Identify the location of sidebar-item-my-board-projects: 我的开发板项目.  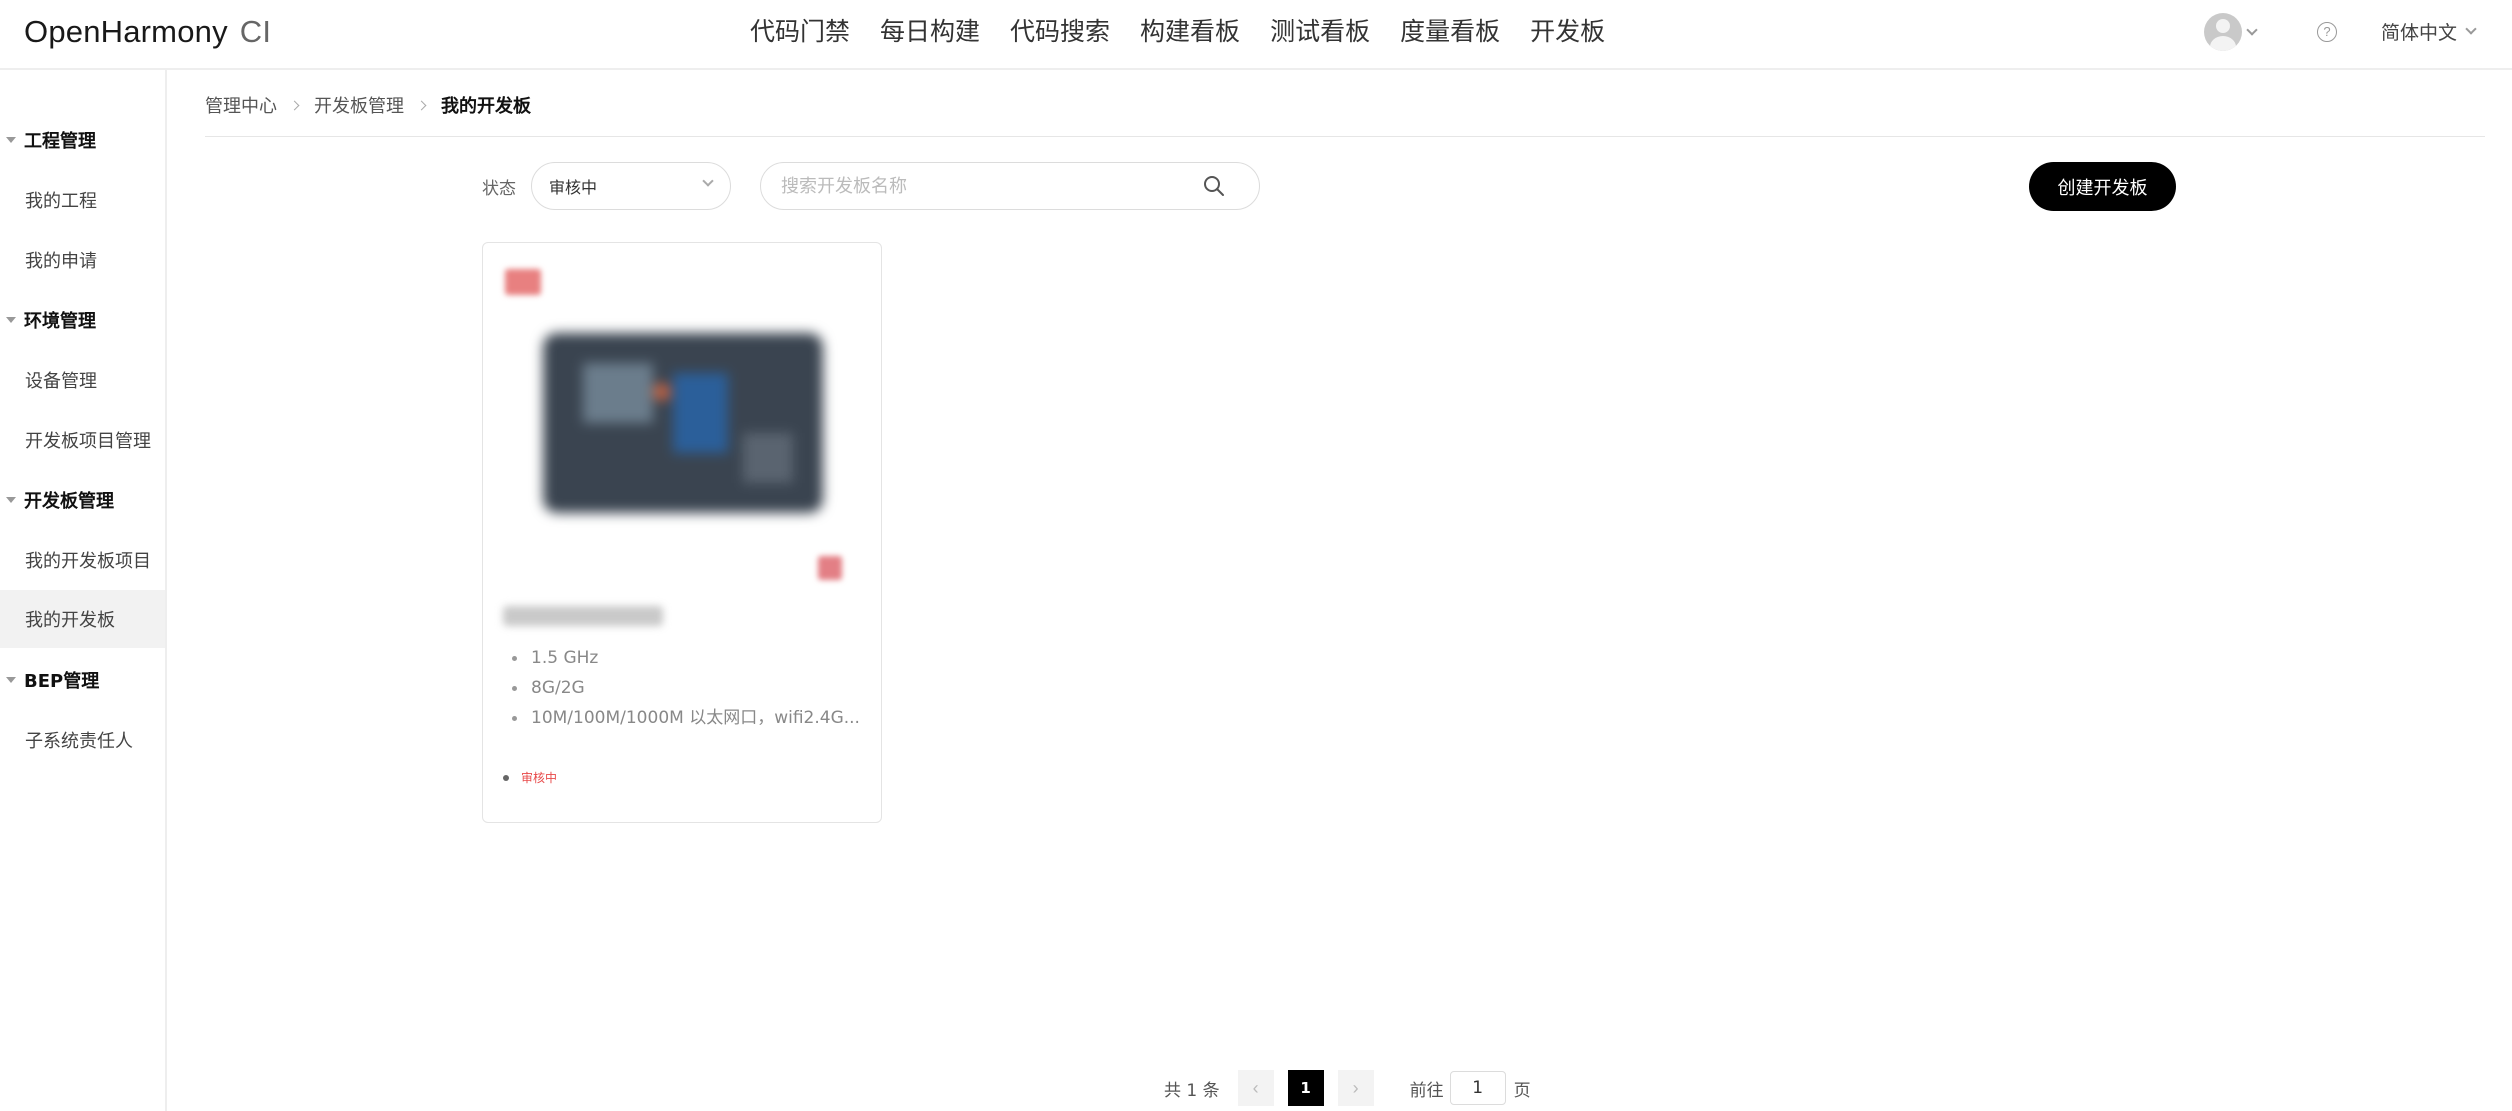
(82, 560).